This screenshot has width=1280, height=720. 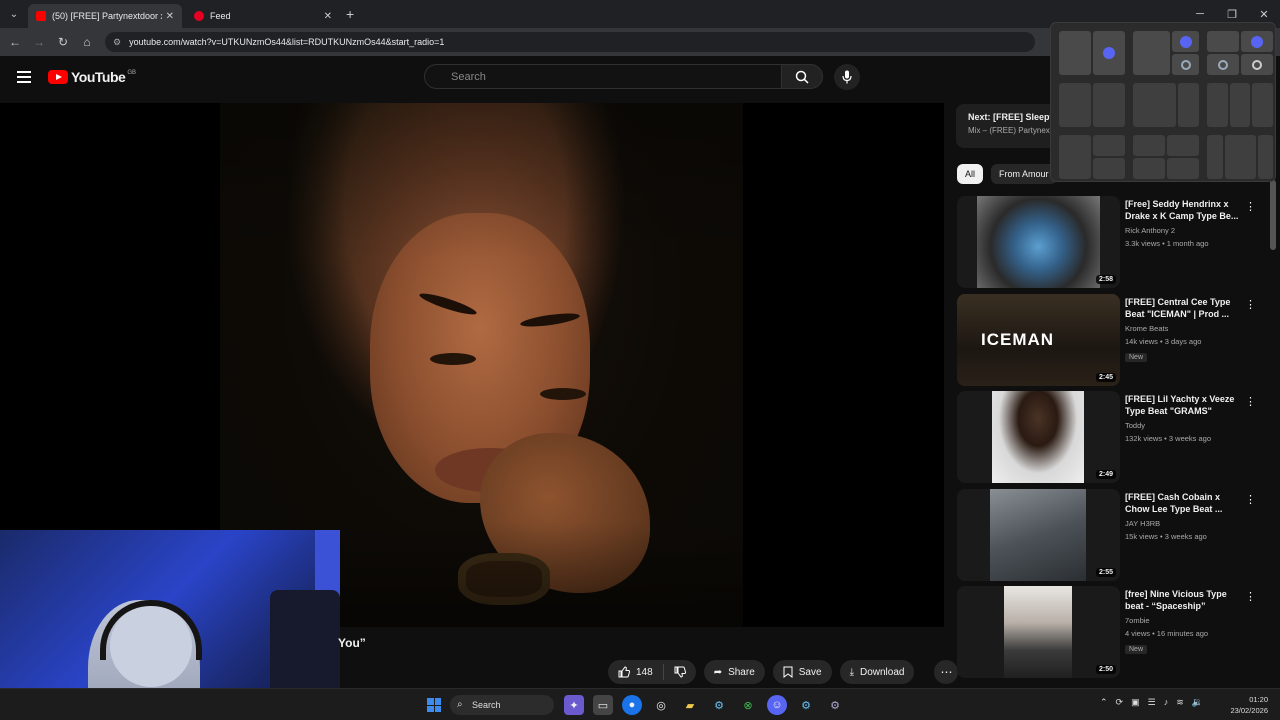 What do you see at coordinates (1240, 157) in the screenshot?
I see `snap-layout-narrow-wide` at bounding box center [1240, 157].